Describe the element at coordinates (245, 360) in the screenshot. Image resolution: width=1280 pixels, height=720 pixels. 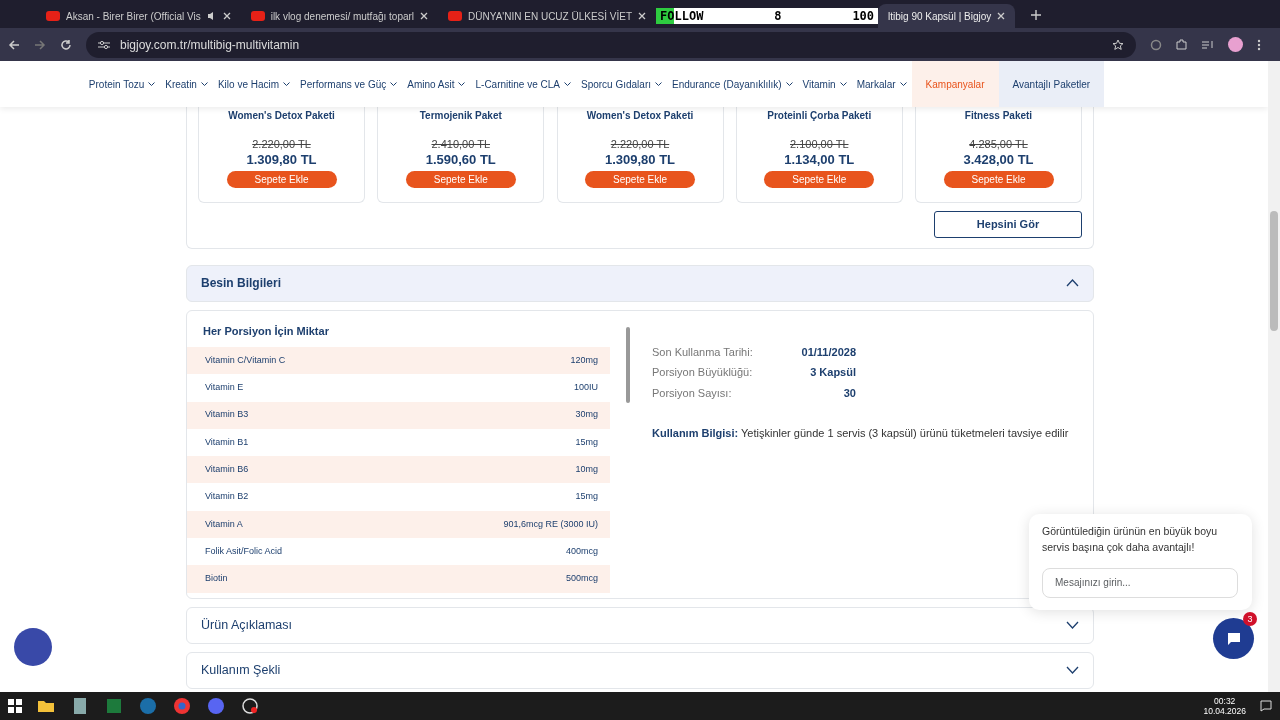
I see `nutrient-name: Vitamin C/Vitamin C` at that location.